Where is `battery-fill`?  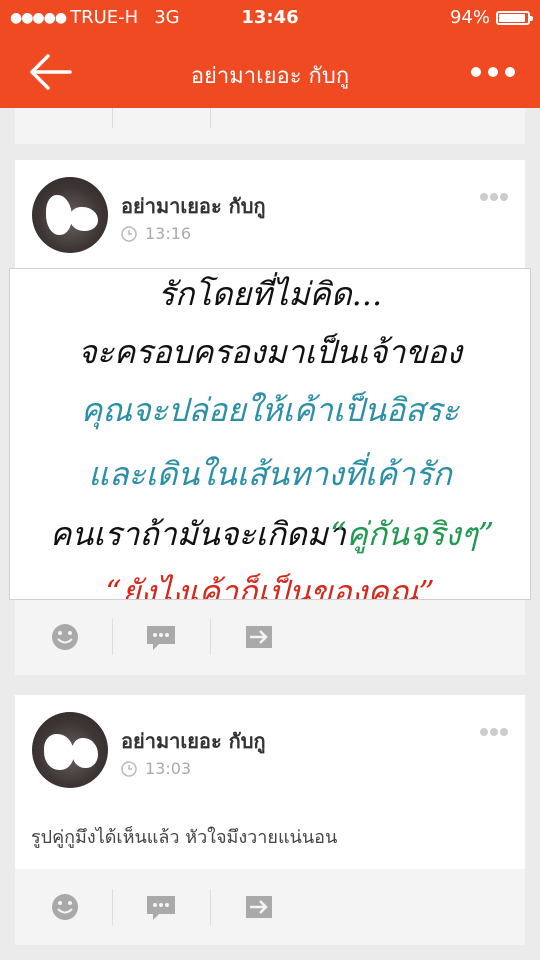
battery-fill is located at coordinates (512, 17).